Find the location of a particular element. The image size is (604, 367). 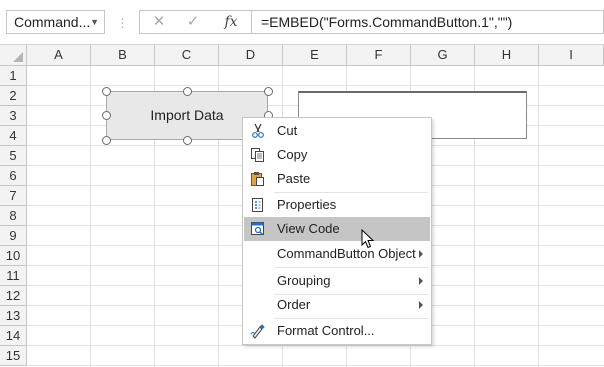

menu-item-properties: Properties is located at coordinates (337, 205).